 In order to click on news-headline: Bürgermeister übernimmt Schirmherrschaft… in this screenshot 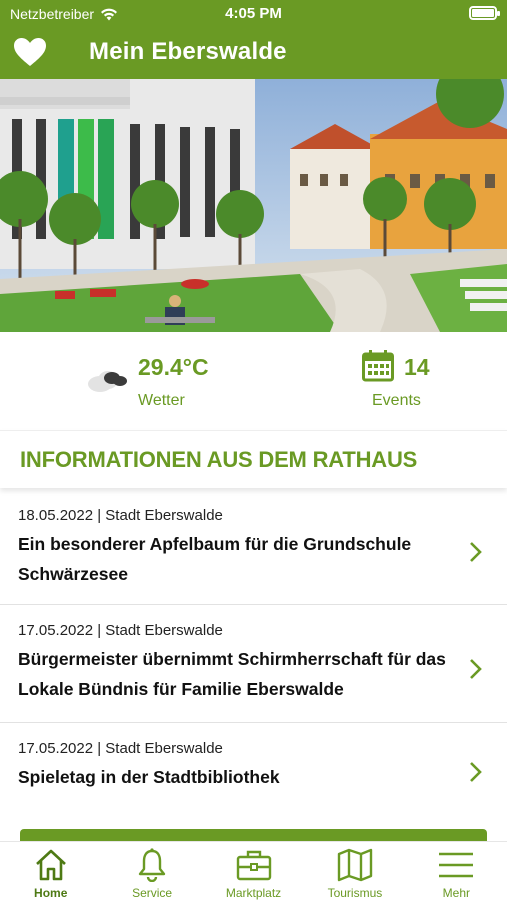, I will do `click(232, 674)`.